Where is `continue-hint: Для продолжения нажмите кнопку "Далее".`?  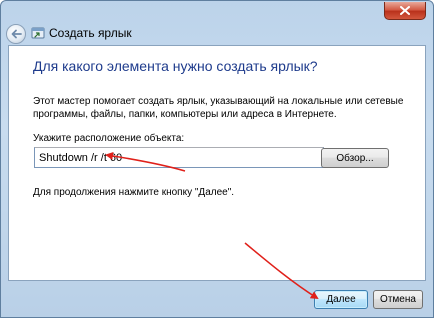 continue-hint: Для продолжения нажмите кнопку "Далее". is located at coordinates (134, 192).